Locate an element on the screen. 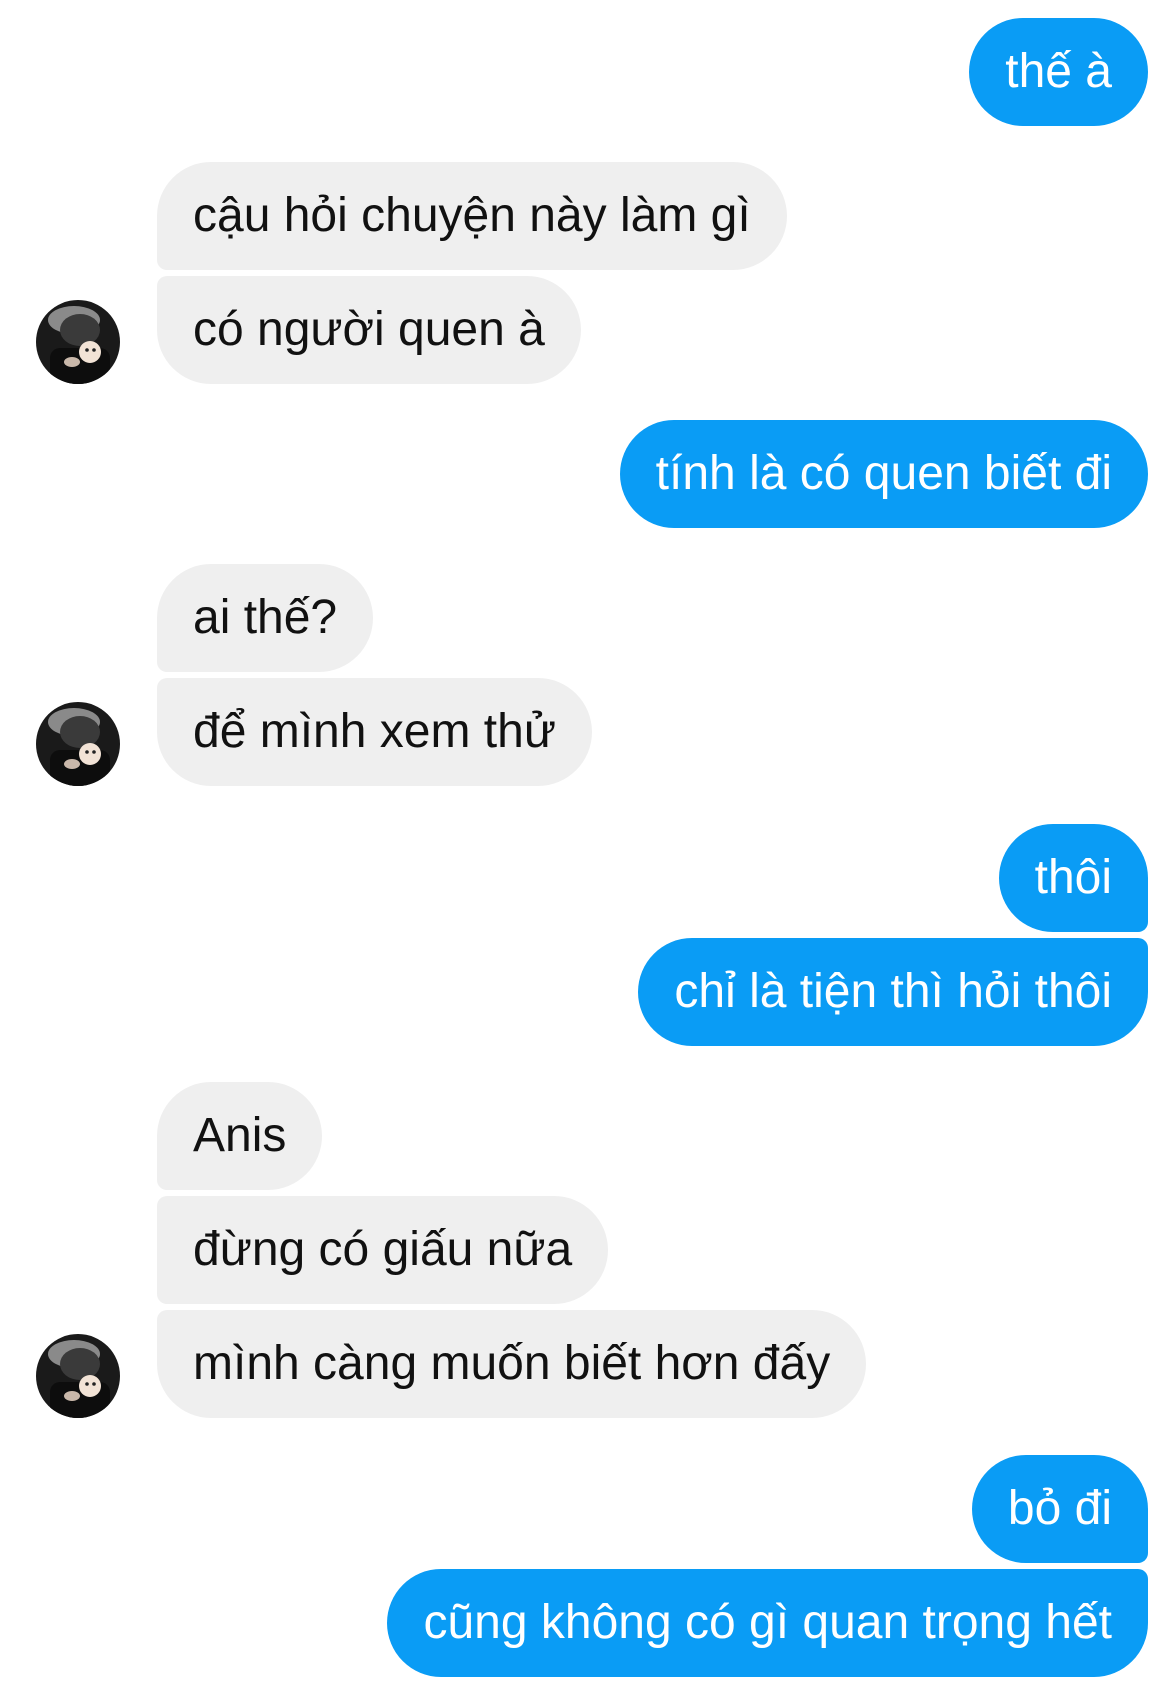 The image size is (1170, 1695). incoming-message-bubble: có người quen à is located at coordinates (369, 330).